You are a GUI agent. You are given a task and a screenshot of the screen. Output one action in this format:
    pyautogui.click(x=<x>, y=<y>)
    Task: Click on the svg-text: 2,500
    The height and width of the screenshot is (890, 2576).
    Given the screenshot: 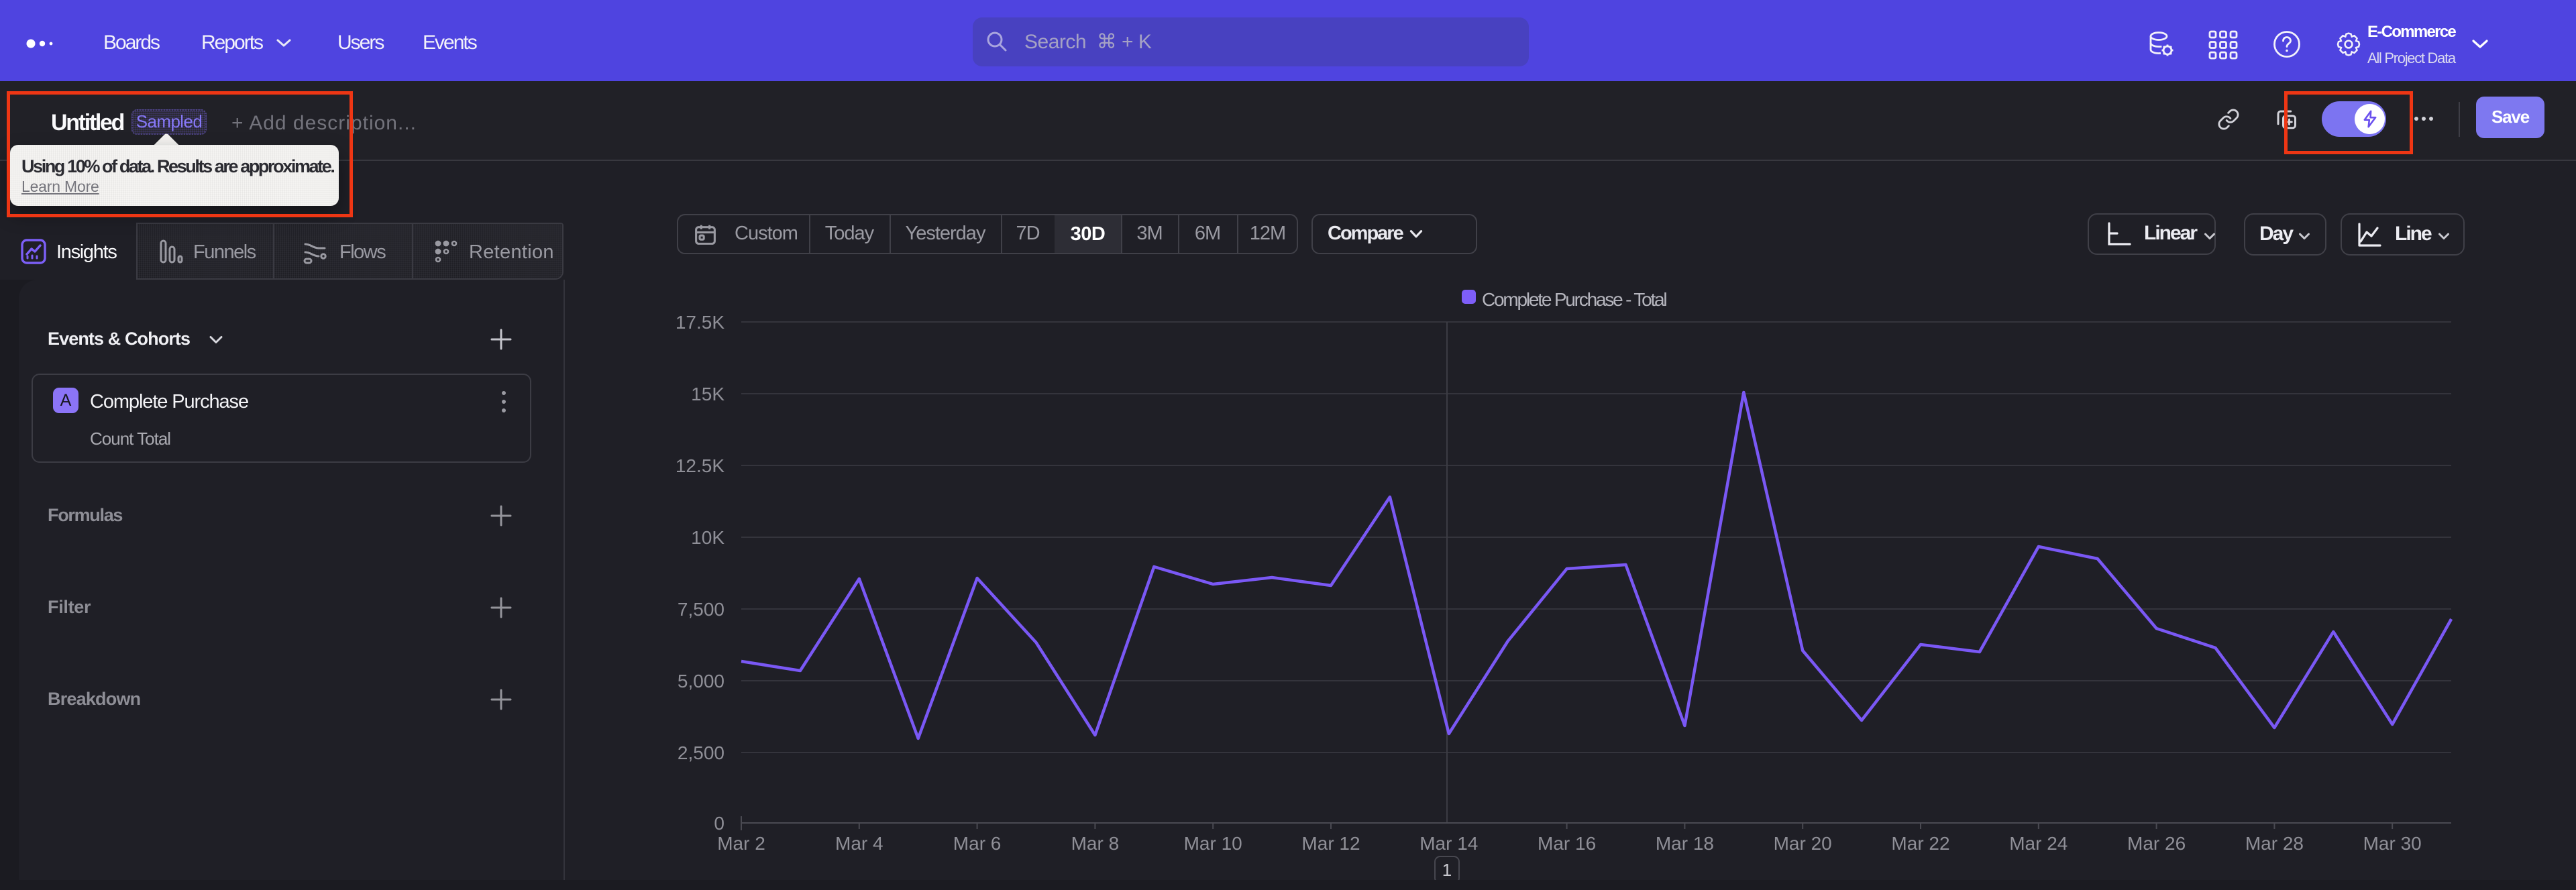 What is the action you would take?
    pyautogui.click(x=701, y=752)
    